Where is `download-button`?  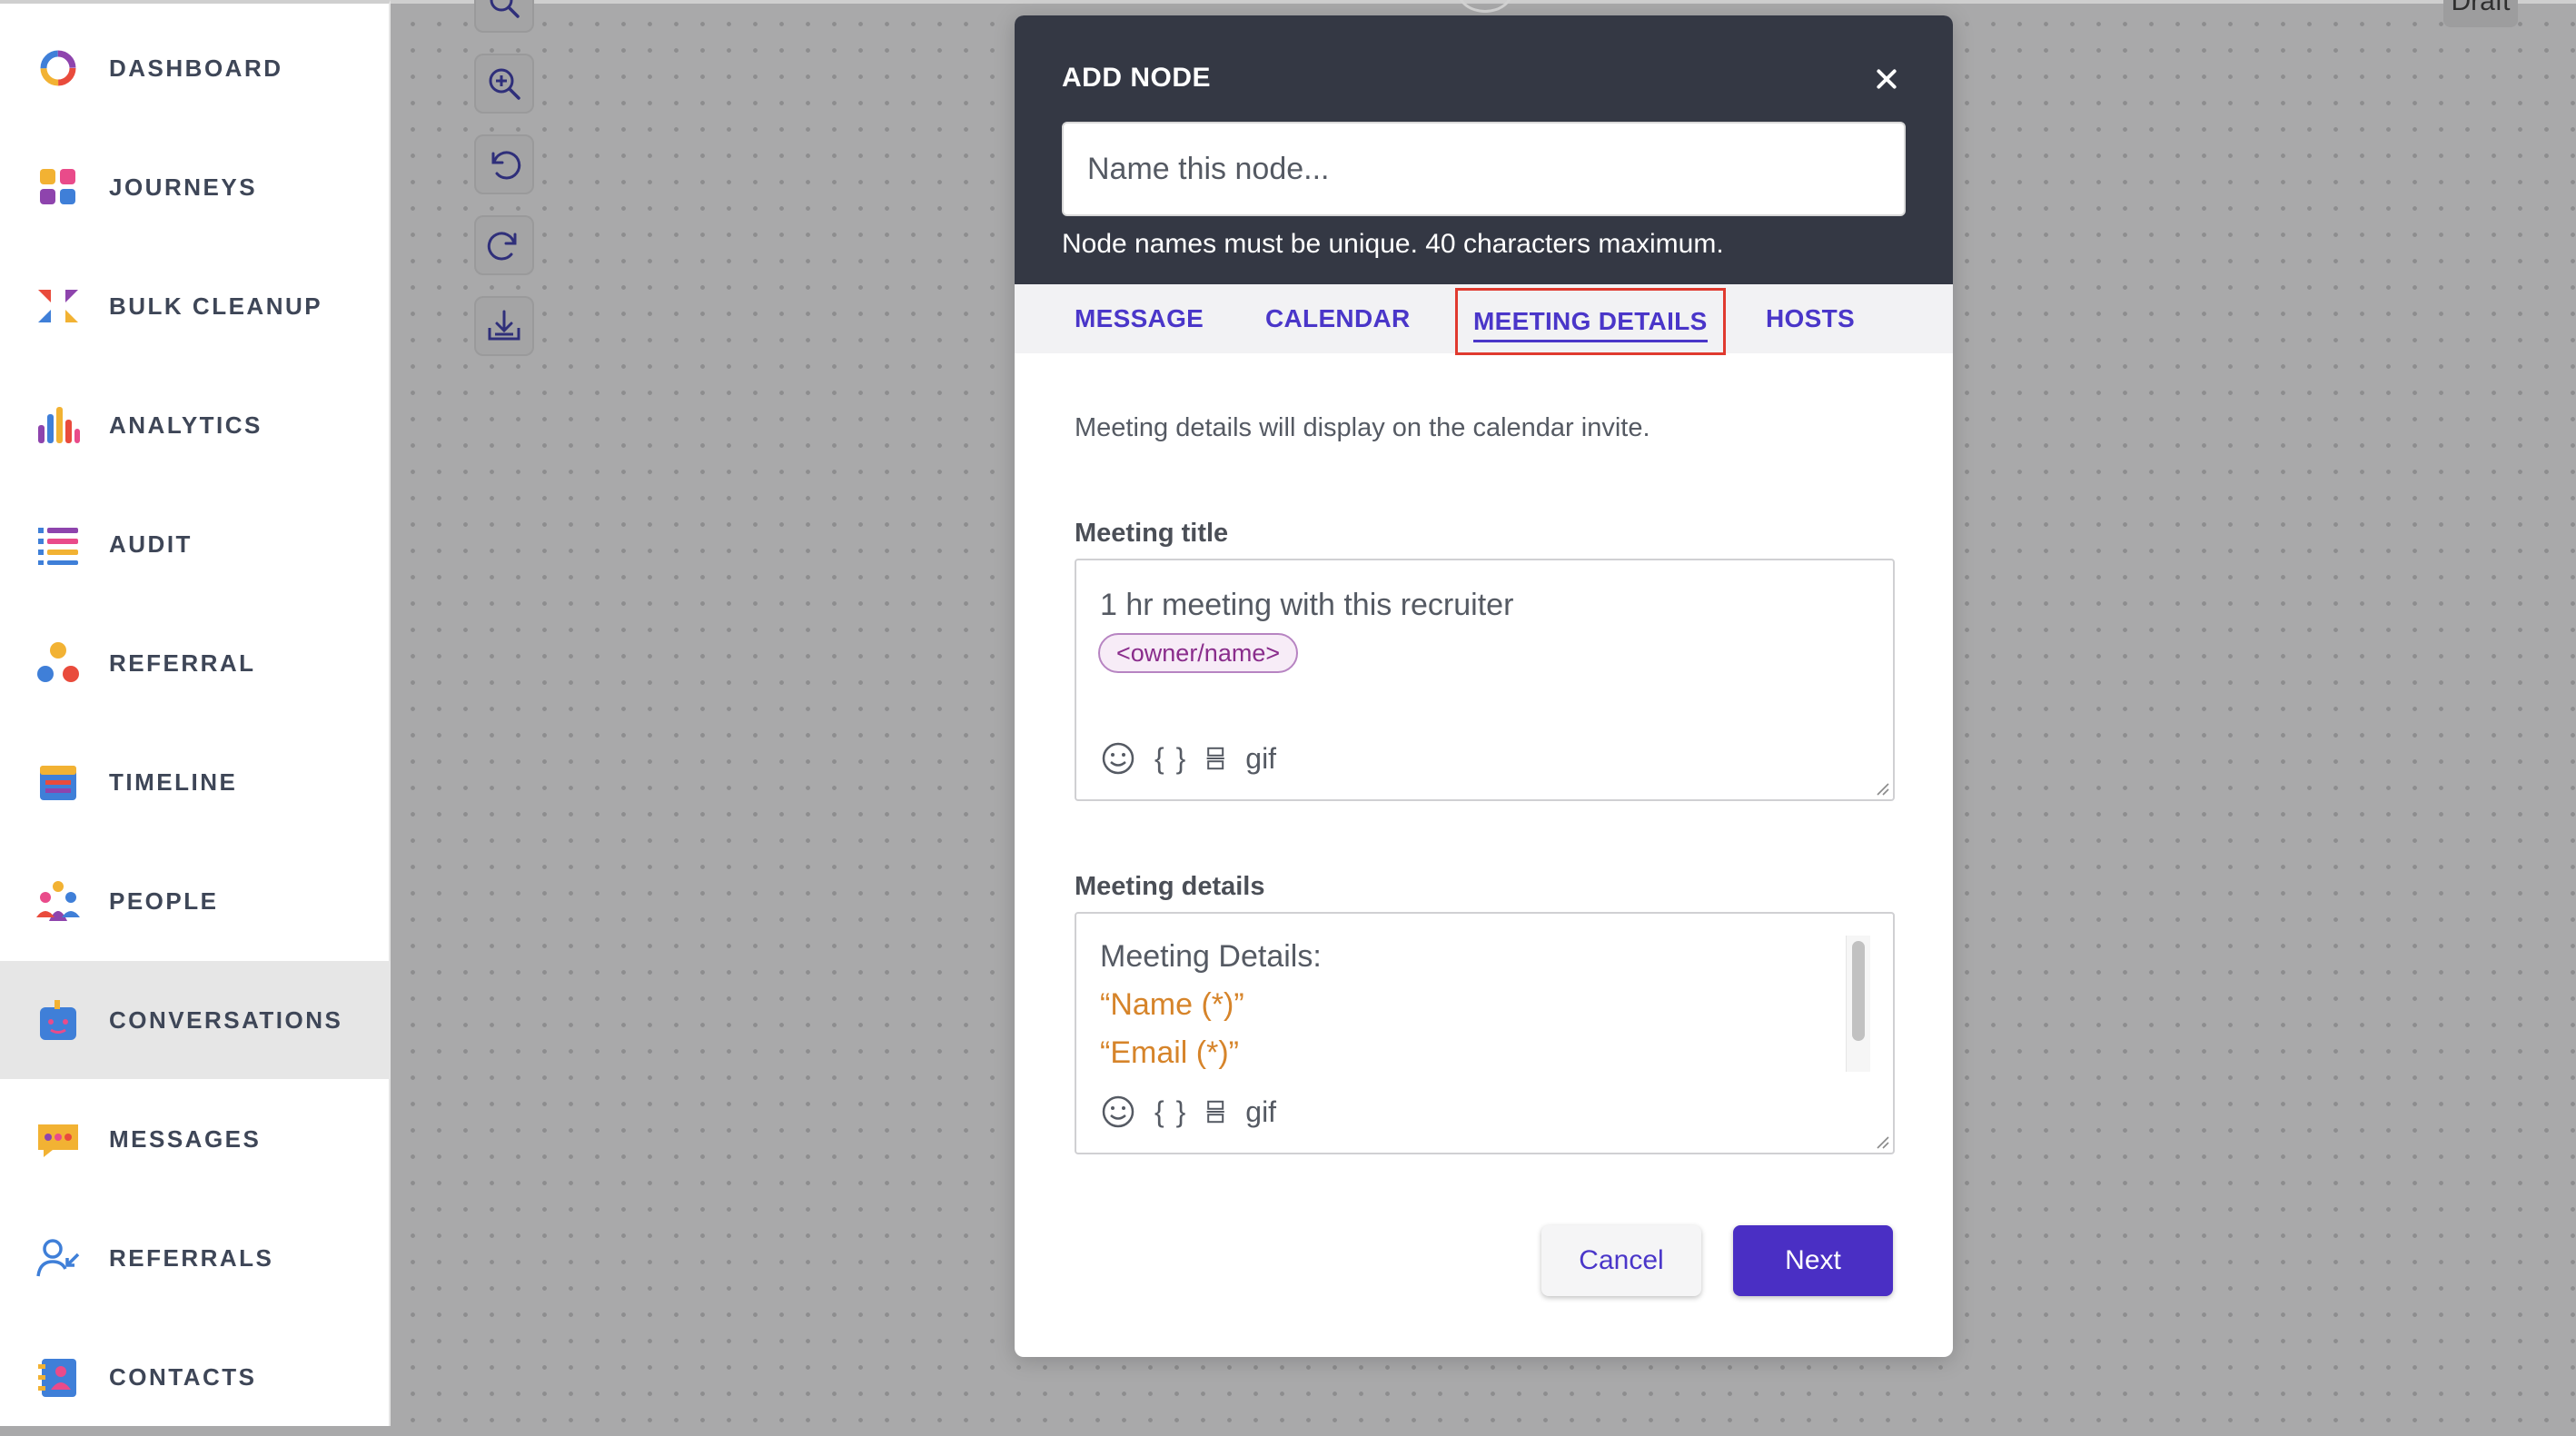
download-button is located at coordinates (504, 326).